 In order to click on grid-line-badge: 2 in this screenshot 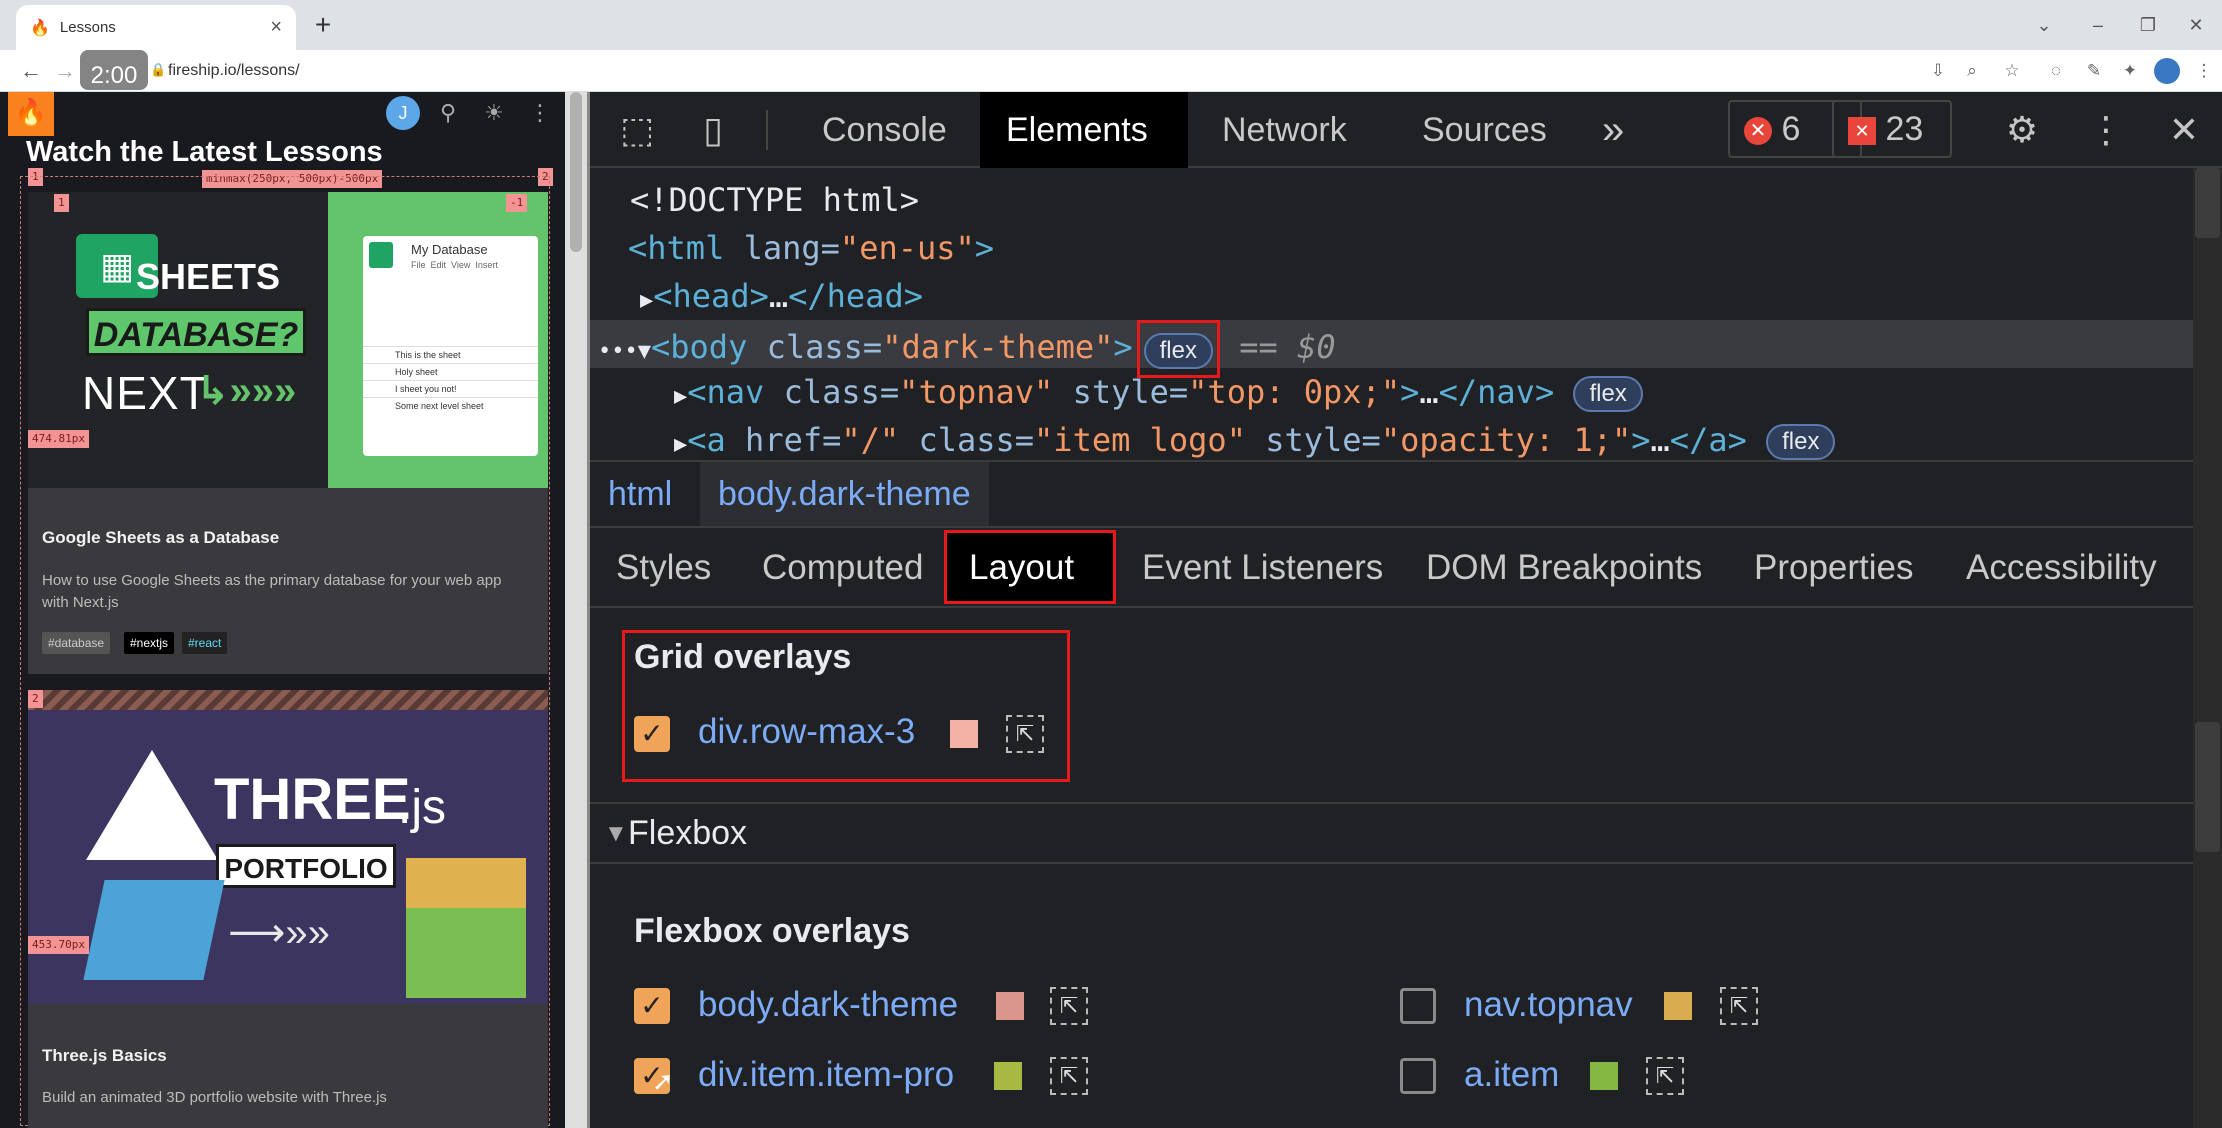, I will do `click(35, 699)`.